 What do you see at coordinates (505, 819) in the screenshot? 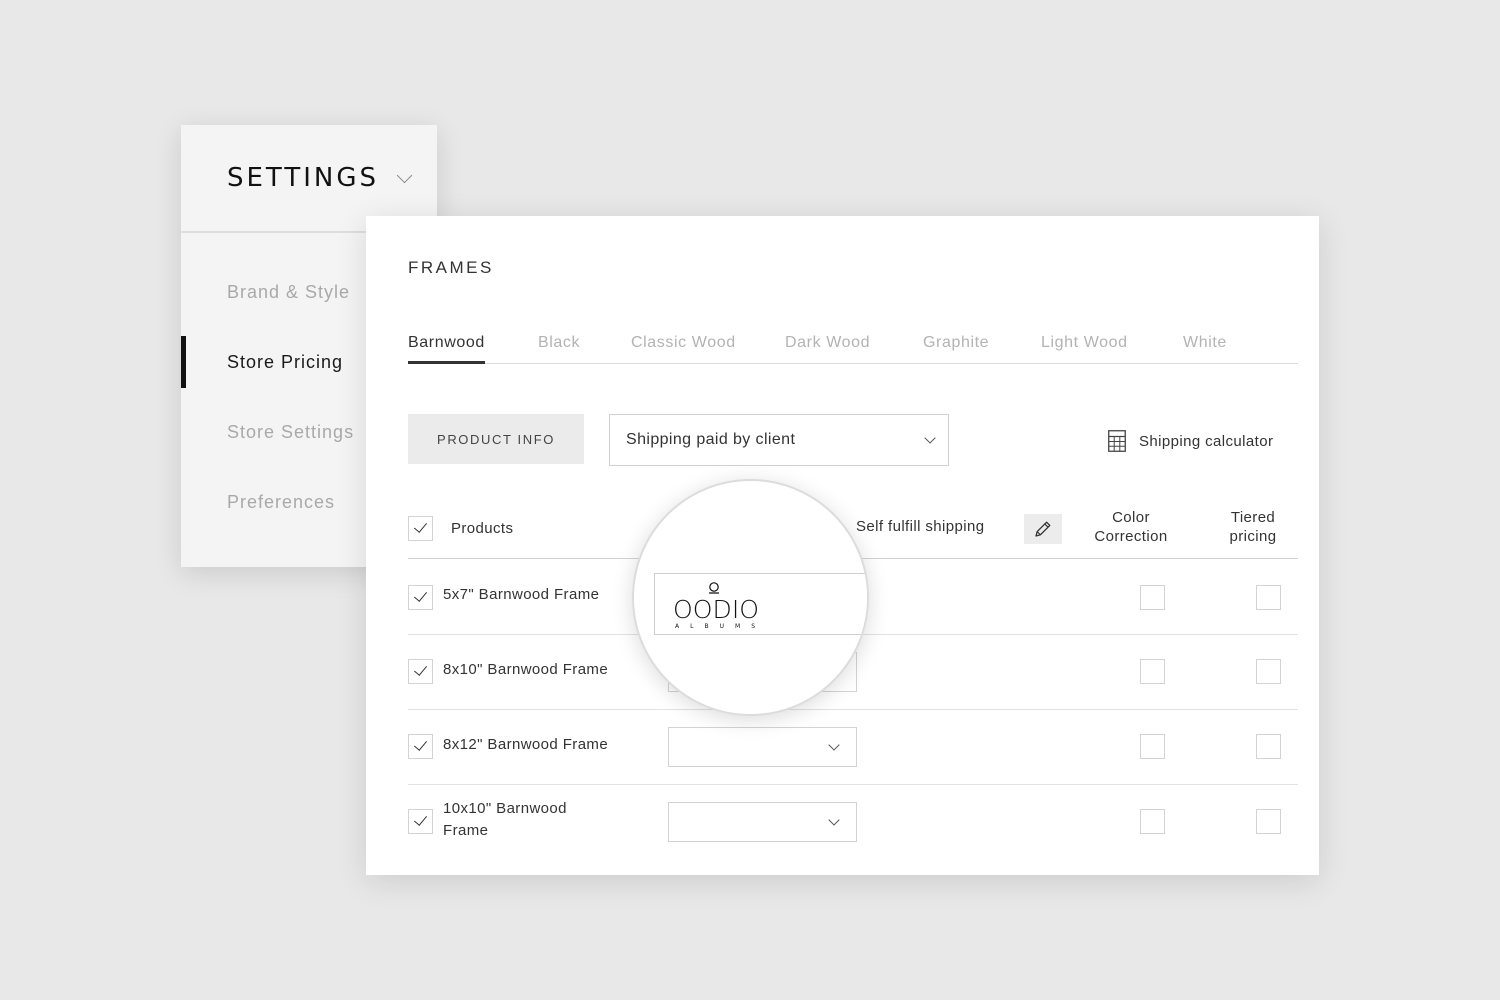
I see `product-name: 10x10" Barnwood Frame` at bounding box center [505, 819].